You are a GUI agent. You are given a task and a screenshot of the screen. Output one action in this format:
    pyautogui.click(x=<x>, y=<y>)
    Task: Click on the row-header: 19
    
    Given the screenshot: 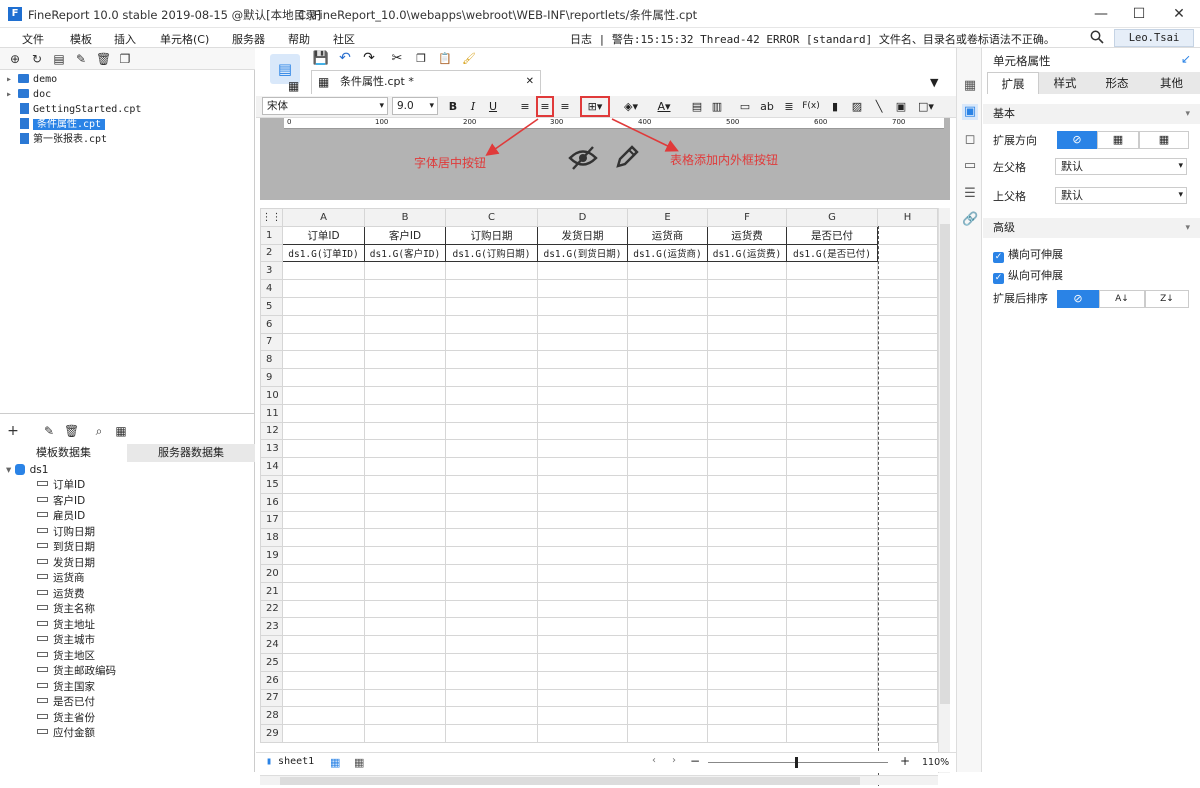 What is the action you would take?
    pyautogui.click(x=271, y=555)
    